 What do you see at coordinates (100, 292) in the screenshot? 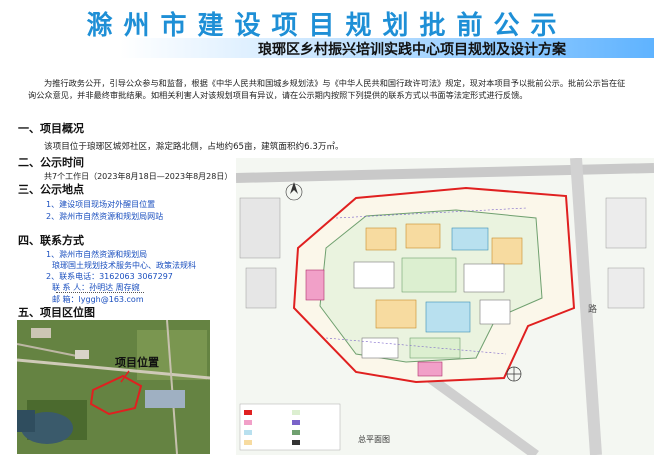
I see `dotted-divider` at bounding box center [100, 292].